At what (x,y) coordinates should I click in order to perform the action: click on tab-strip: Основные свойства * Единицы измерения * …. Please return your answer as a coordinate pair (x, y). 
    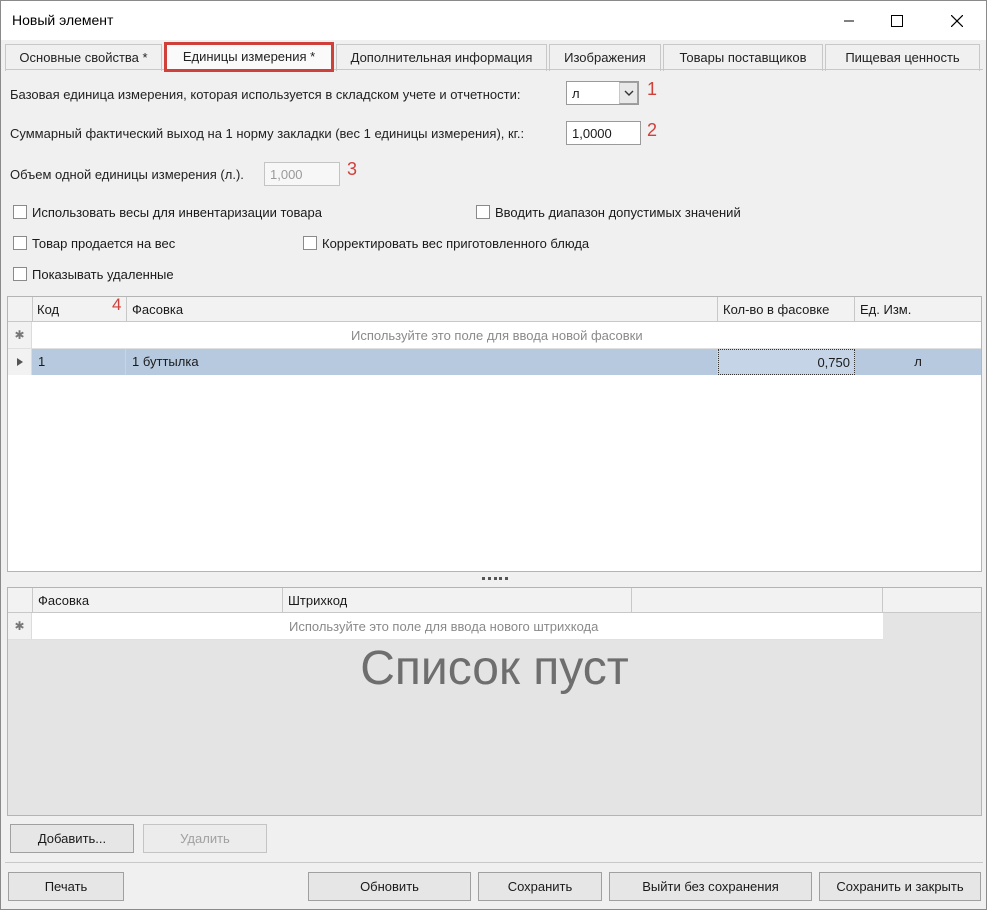
    Looking at the image, I should click on (494, 57).